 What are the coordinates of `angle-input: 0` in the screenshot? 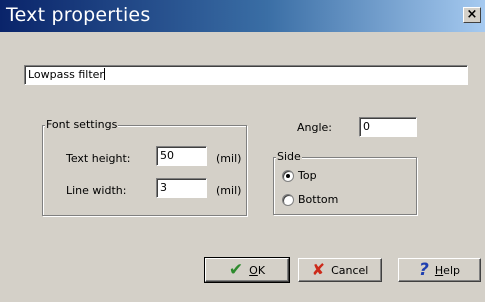 It's located at (388, 127).